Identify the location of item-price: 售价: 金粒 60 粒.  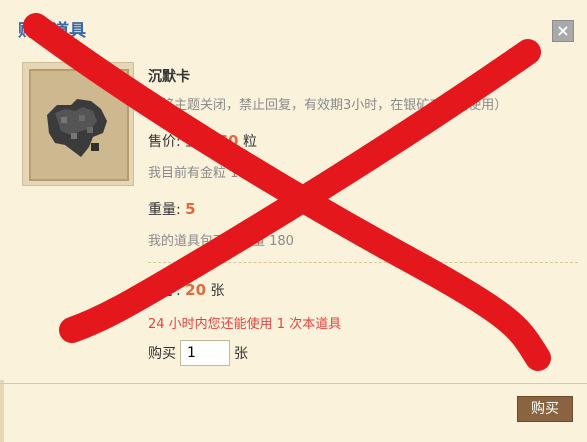
(202, 141).